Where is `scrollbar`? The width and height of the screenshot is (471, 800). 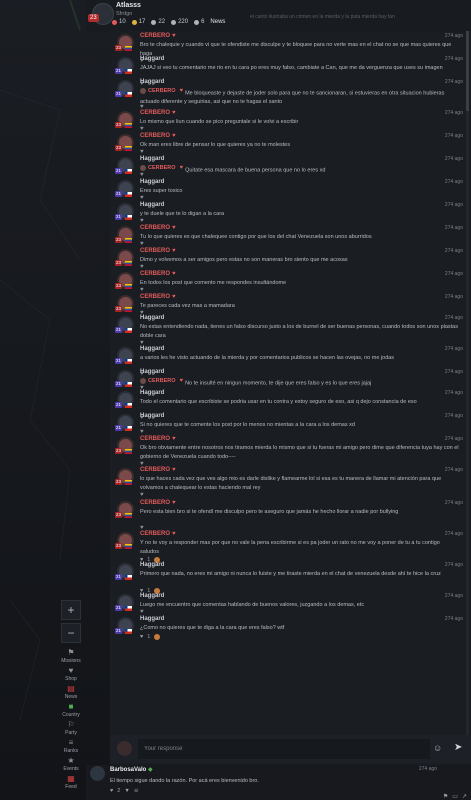
scrollbar is located at coordinates (467, 383).